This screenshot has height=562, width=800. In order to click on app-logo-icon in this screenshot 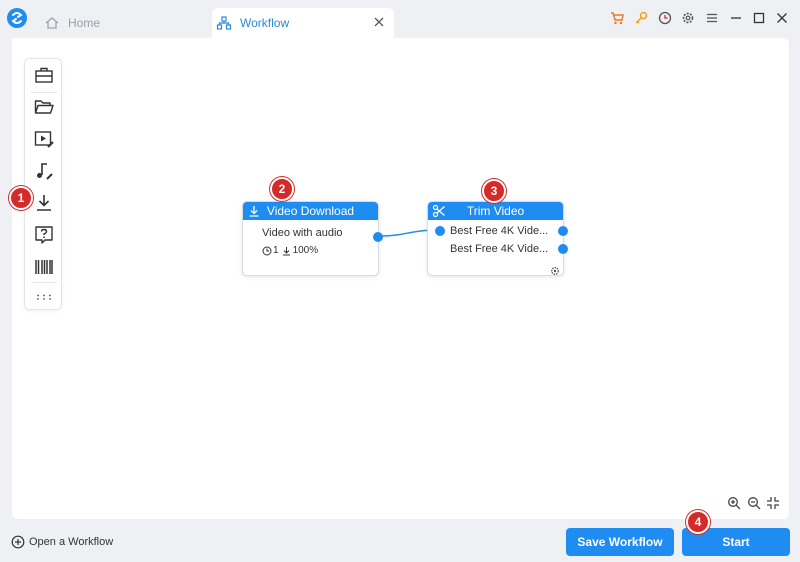, I will do `click(17, 18)`.